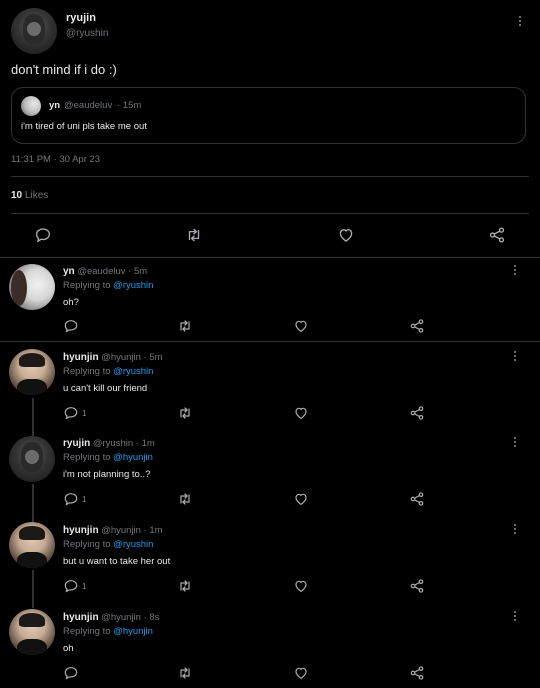 This screenshot has height=688, width=540. What do you see at coordinates (55, 105) in the screenshot?
I see `quoted-display-name: yn` at bounding box center [55, 105].